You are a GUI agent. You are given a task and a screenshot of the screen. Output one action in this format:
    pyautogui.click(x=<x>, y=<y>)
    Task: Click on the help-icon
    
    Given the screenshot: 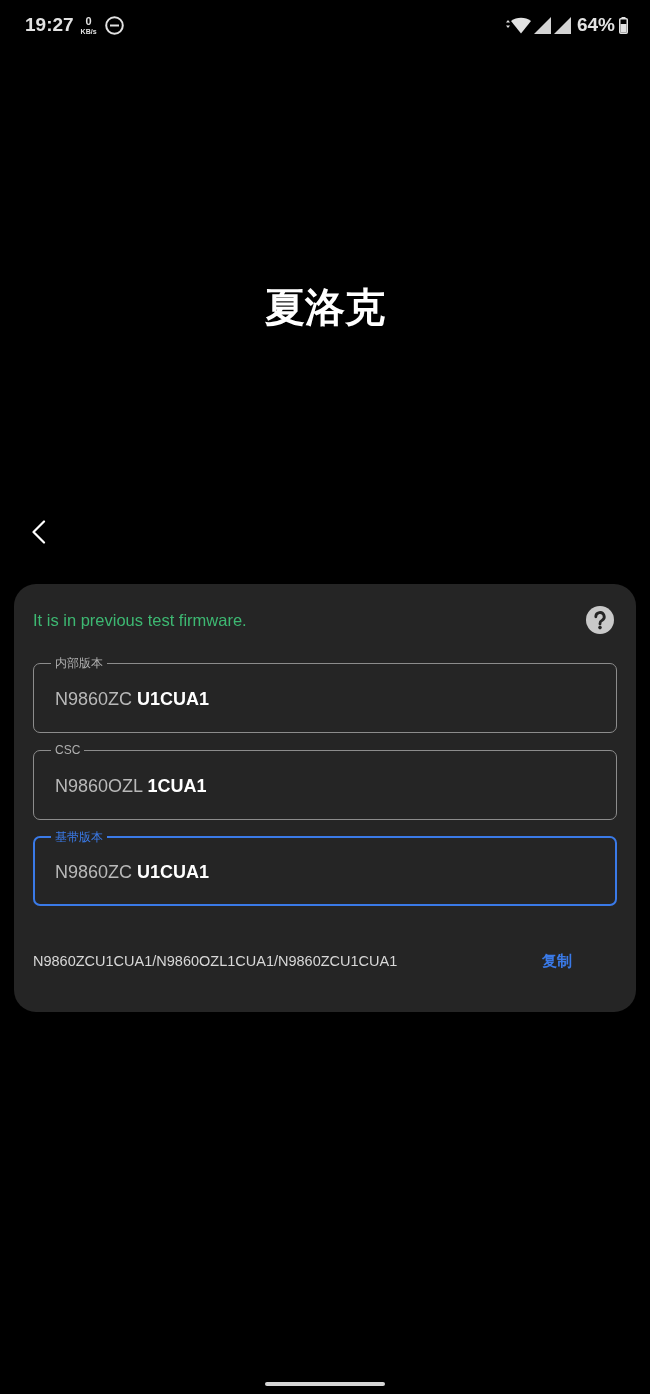 What is the action you would take?
    pyautogui.click(x=600, y=620)
    